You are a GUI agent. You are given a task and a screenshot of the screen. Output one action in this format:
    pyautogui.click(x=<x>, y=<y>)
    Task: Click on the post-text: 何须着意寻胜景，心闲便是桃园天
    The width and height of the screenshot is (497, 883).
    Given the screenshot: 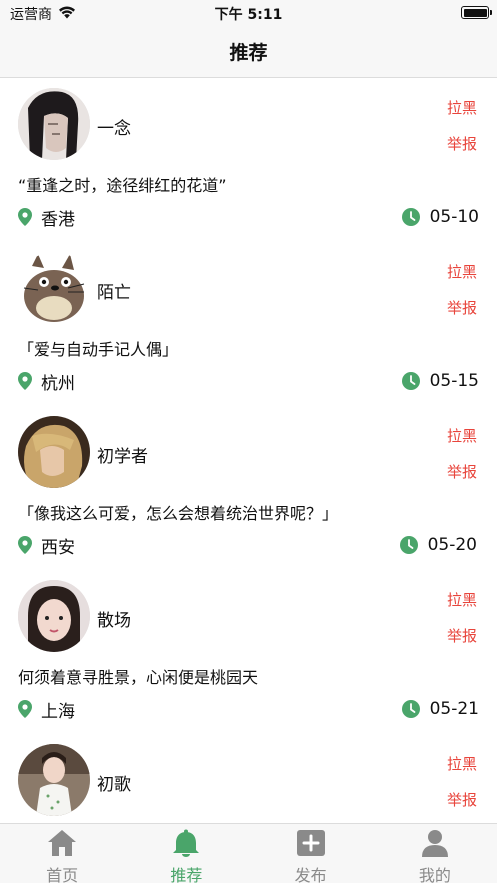 What is the action you would take?
    pyautogui.click(x=138, y=677)
    